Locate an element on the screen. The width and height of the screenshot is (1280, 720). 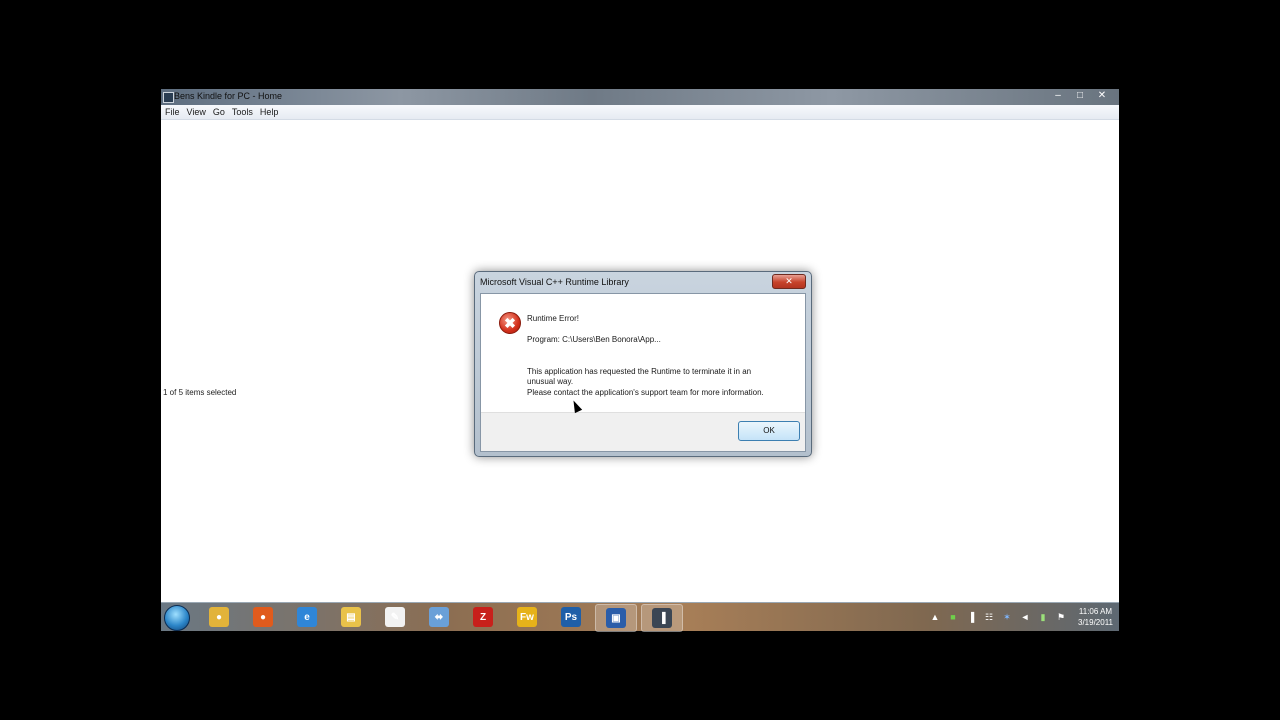
ok-button: OK is located at coordinates (769, 431).